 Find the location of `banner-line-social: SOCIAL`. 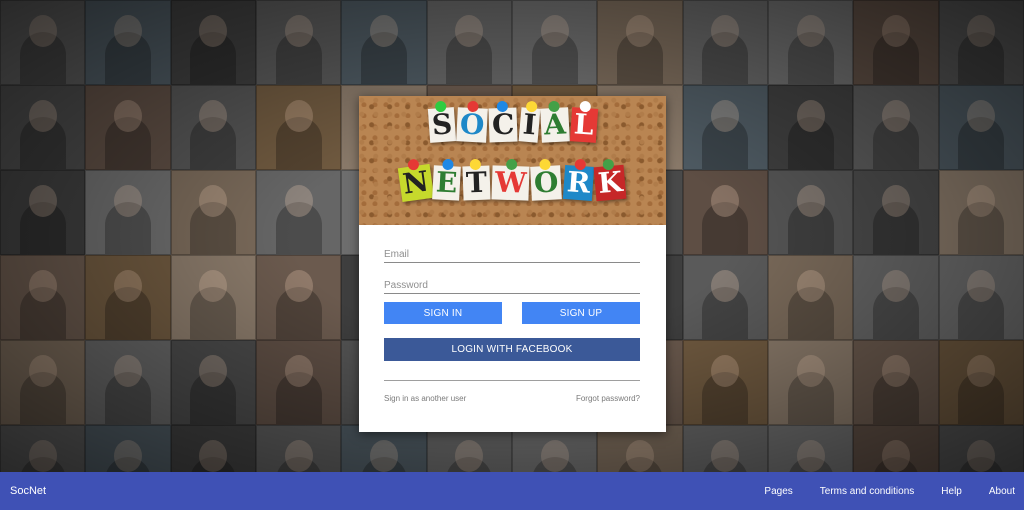

banner-line-social: SOCIAL is located at coordinates (512, 121).